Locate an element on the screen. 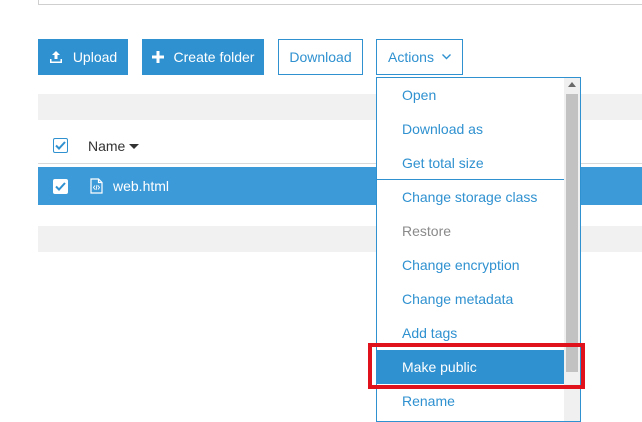 The image size is (642, 422). menu-item-label: Change storage class is located at coordinates (470, 197).